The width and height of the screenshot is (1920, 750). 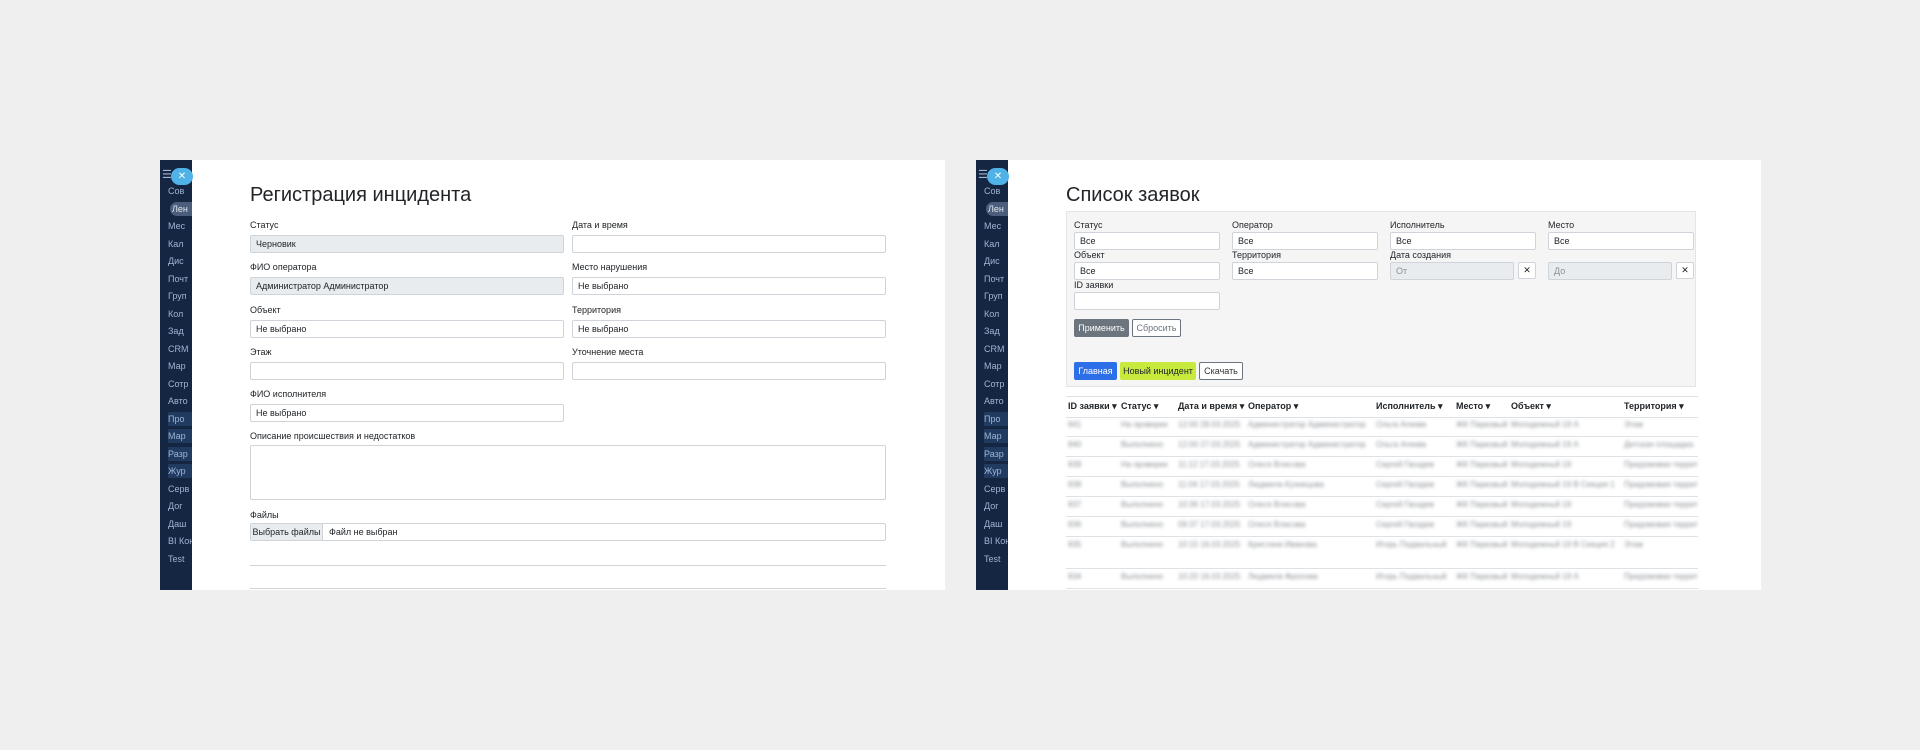 I want to click on object-select: Не выбрано, so click(x=407, y=329).